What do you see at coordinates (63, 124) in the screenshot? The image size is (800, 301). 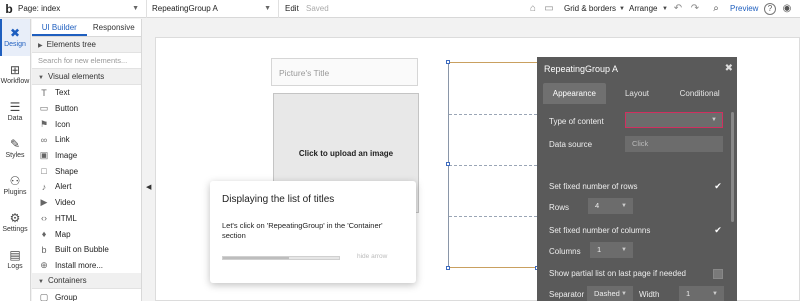 I see `element-label: Icon` at bounding box center [63, 124].